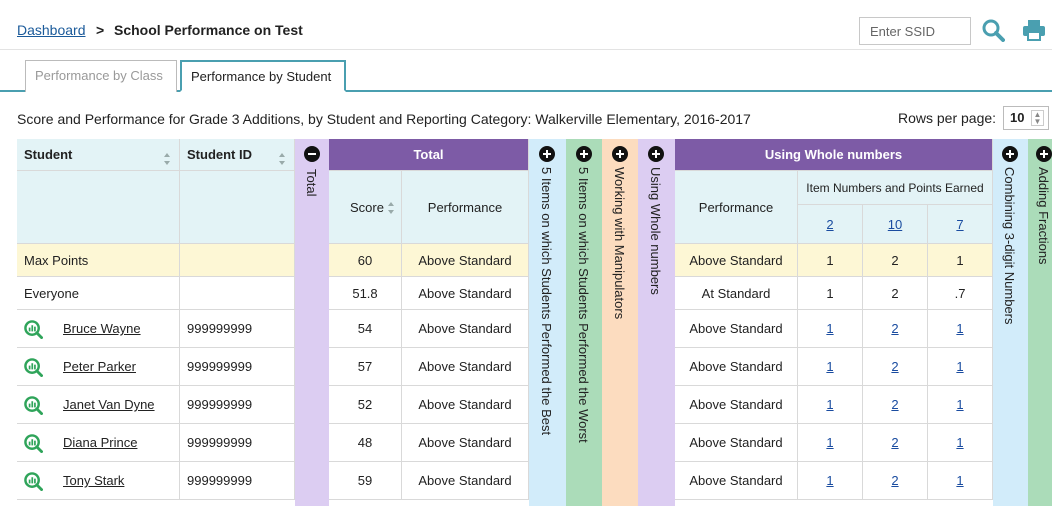  Describe the element at coordinates (98, 155) in the screenshot. I see `student-column-header: Student` at that location.